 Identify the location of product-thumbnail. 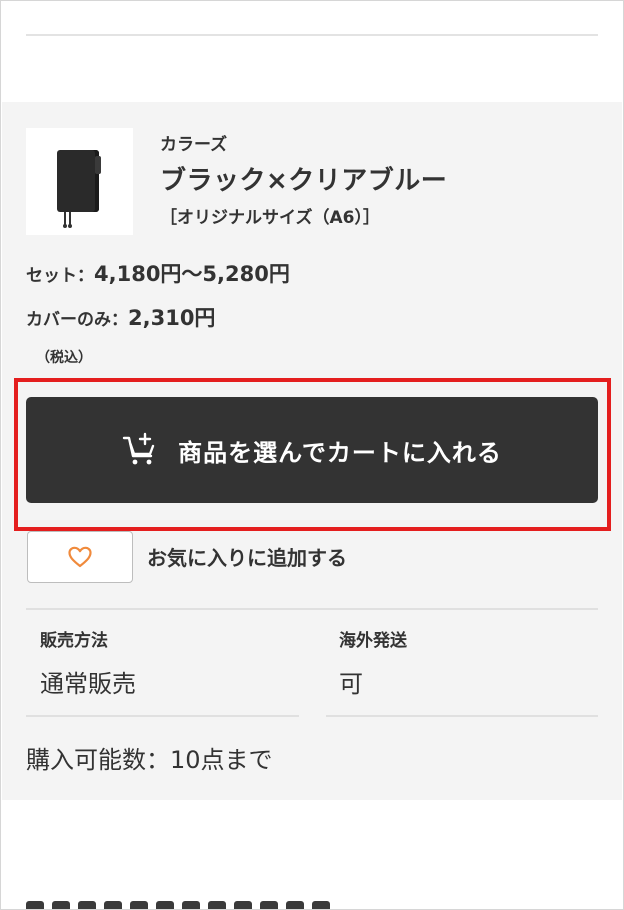
(79, 181).